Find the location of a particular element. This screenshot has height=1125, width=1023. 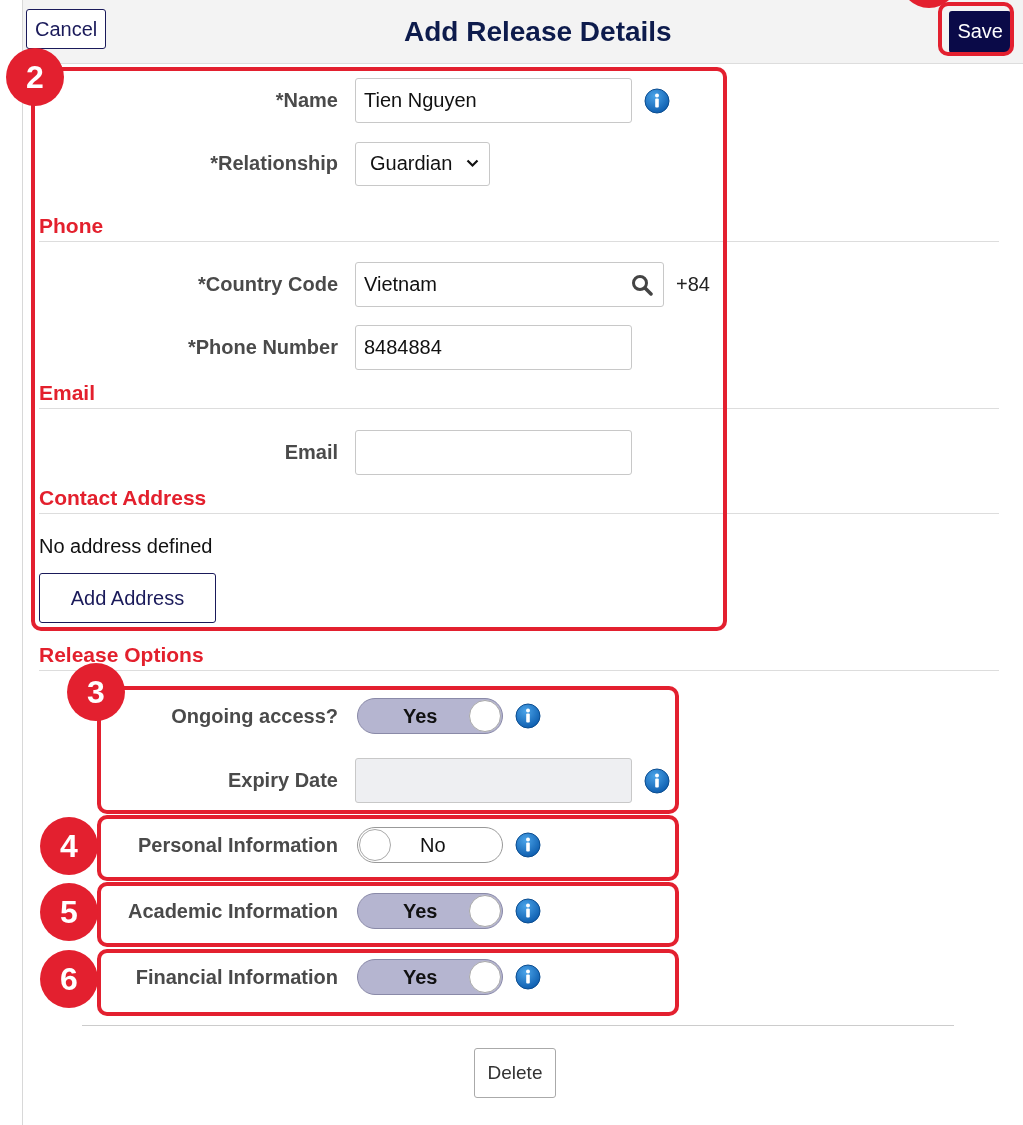

save-button: Save is located at coordinates (980, 31).